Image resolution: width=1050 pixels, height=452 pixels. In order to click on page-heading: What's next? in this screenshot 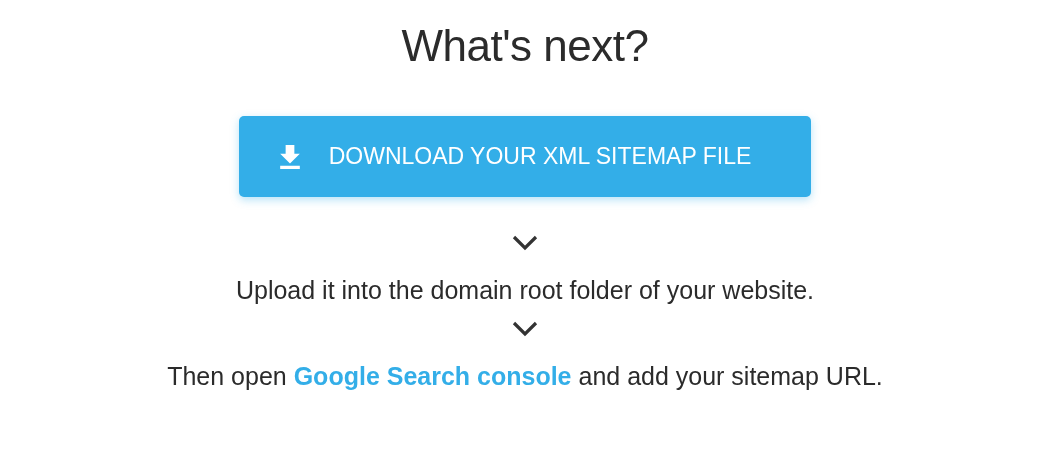, I will do `click(525, 46)`.